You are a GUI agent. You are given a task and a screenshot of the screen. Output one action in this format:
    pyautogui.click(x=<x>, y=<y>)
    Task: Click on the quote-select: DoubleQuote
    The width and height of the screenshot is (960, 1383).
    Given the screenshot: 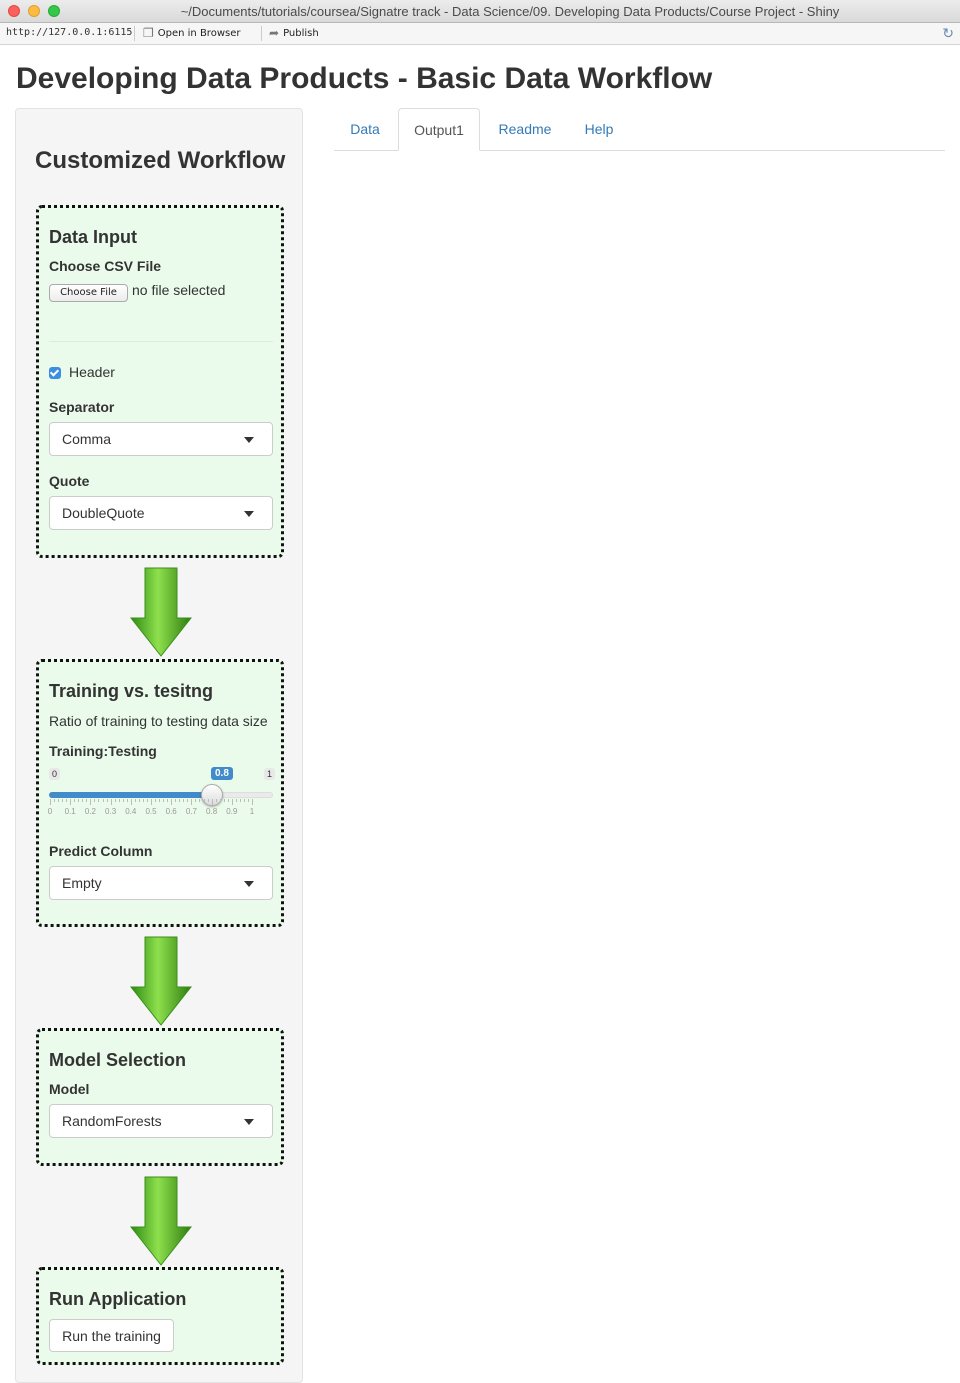 What is the action you would take?
    pyautogui.click(x=161, y=513)
    